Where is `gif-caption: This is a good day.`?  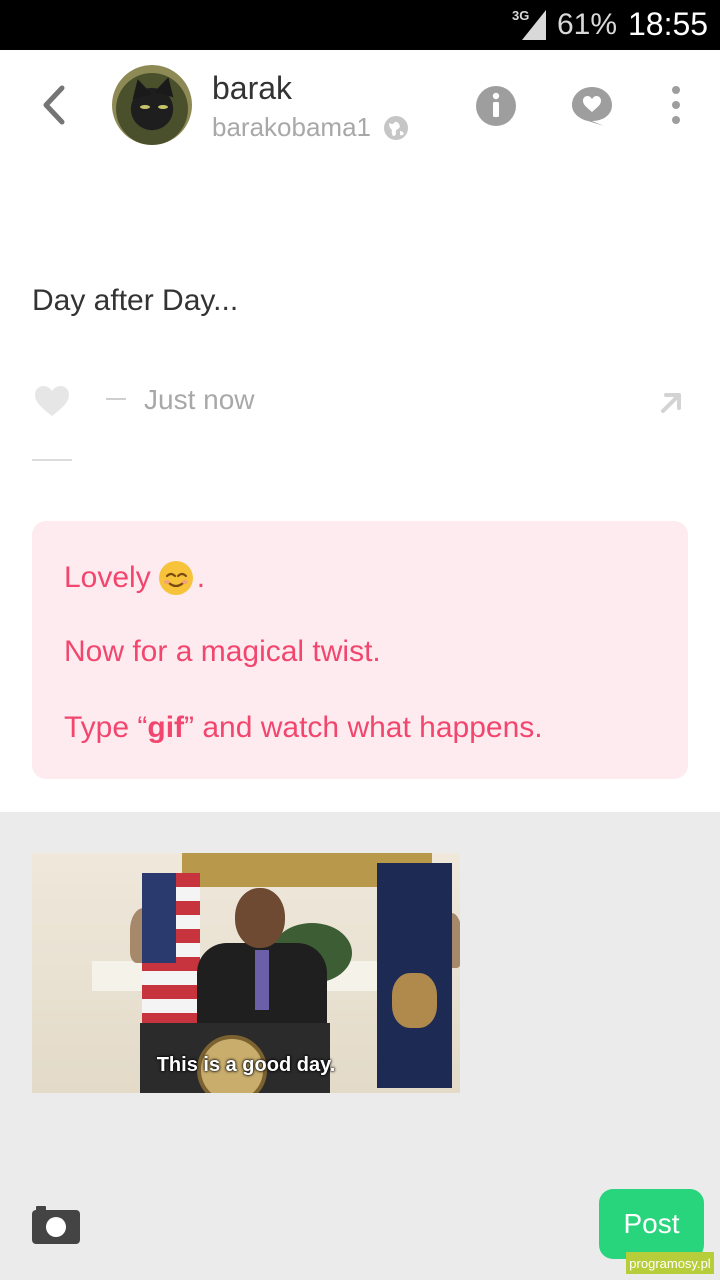 gif-caption: This is a good day. is located at coordinates (246, 1065).